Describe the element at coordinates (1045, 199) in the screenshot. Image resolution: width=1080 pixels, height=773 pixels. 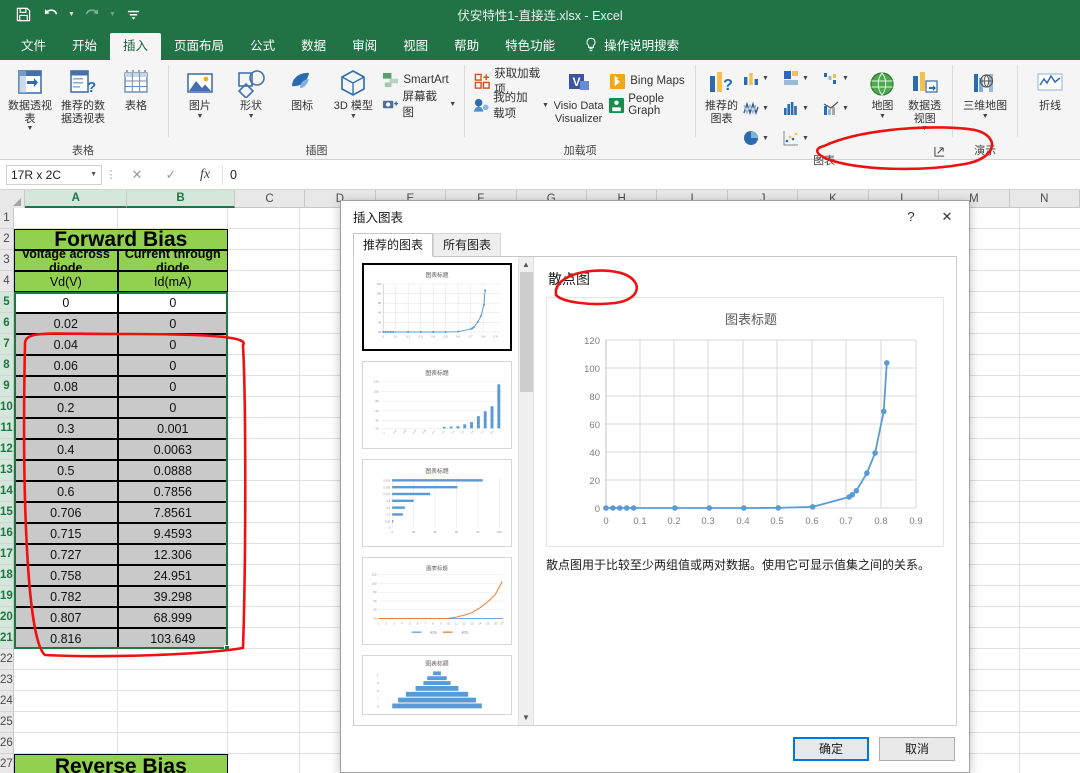
I see `column-header-n: N` at that location.